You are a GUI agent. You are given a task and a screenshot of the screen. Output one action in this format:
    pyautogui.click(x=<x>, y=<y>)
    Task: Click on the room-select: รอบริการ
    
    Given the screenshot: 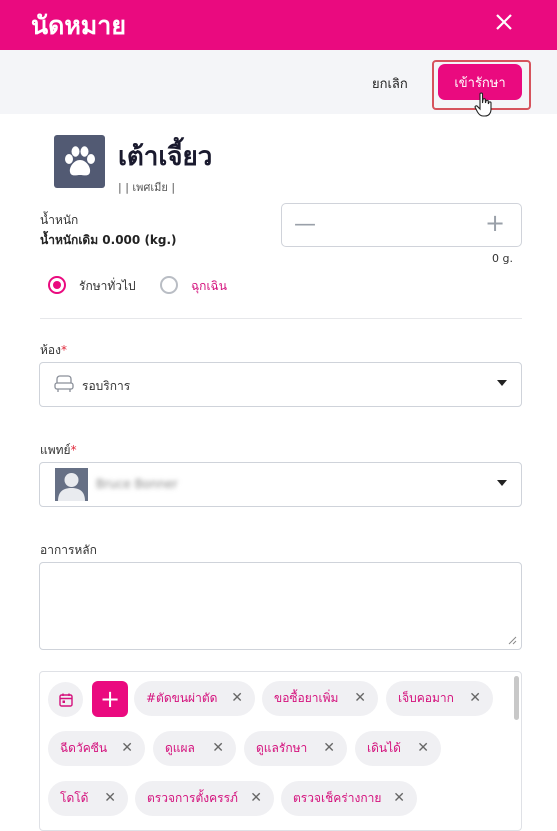 What is the action you would take?
    pyautogui.click(x=280, y=384)
    